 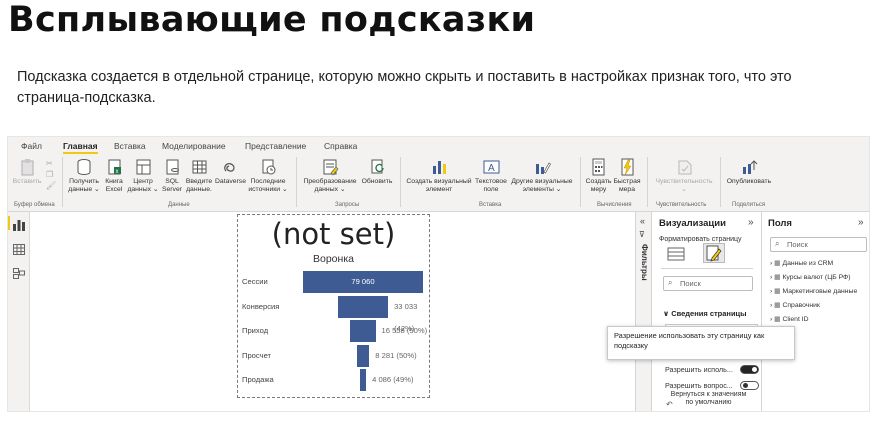 What do you see at coordinates (51, 185) in the screenshot?
I see `format-painter-icon: 🖌` at bounding box center [51, 185].